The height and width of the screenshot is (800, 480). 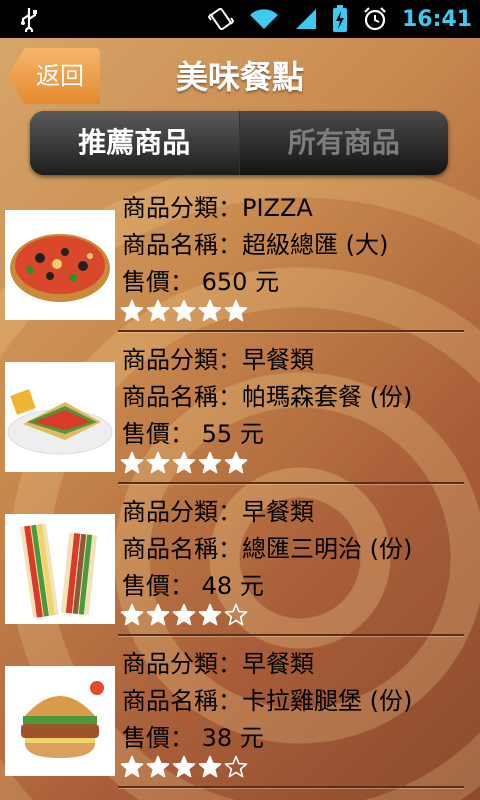 What do you see at coordinates (29, 20) in the screenshot?
I see `usb-icon` at bounding box center [29, 20].